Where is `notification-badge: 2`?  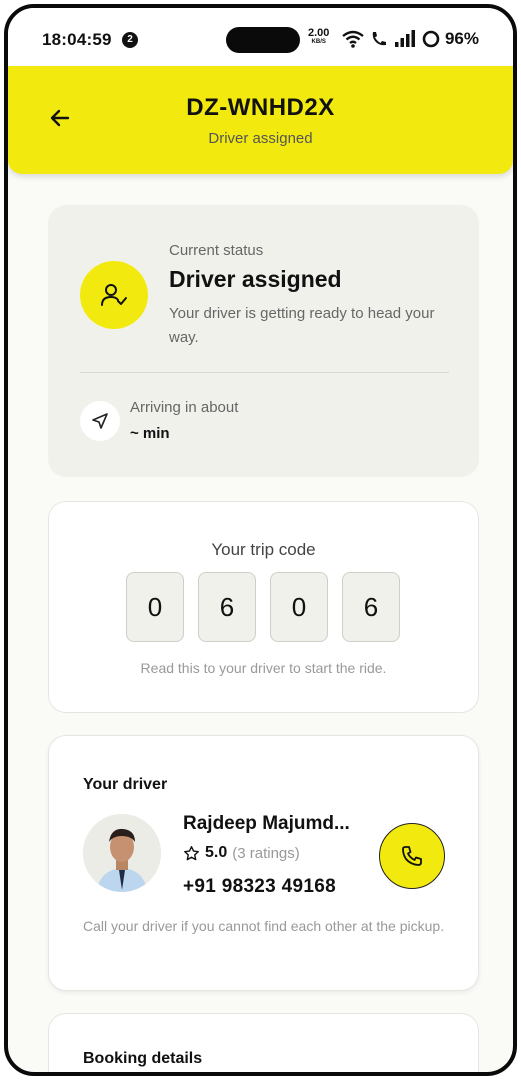 notification-badge: 2 is located at coordinates (130, 40).